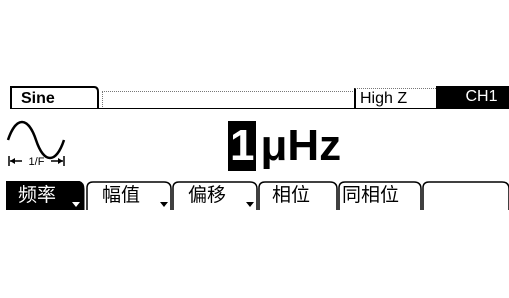 Image resolution: width=509 pixels, height=298 pixels. What do you see at coordinates (259, 108) in the screenshot?
I see `status-bar-divider` at bounding box center [259, 108].